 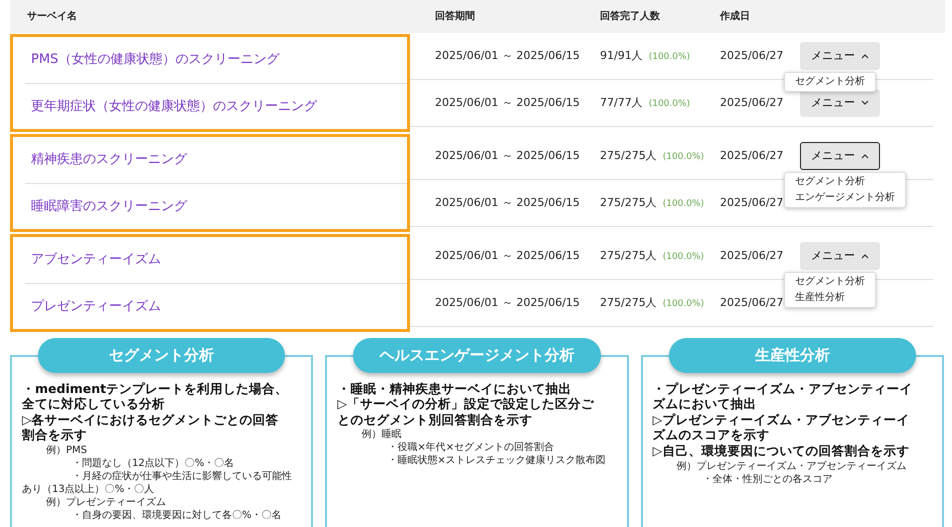 I want to click on survey-link: 更年期症状（女性の健康状態）のスクリーニング, so click(x=174, y=106).